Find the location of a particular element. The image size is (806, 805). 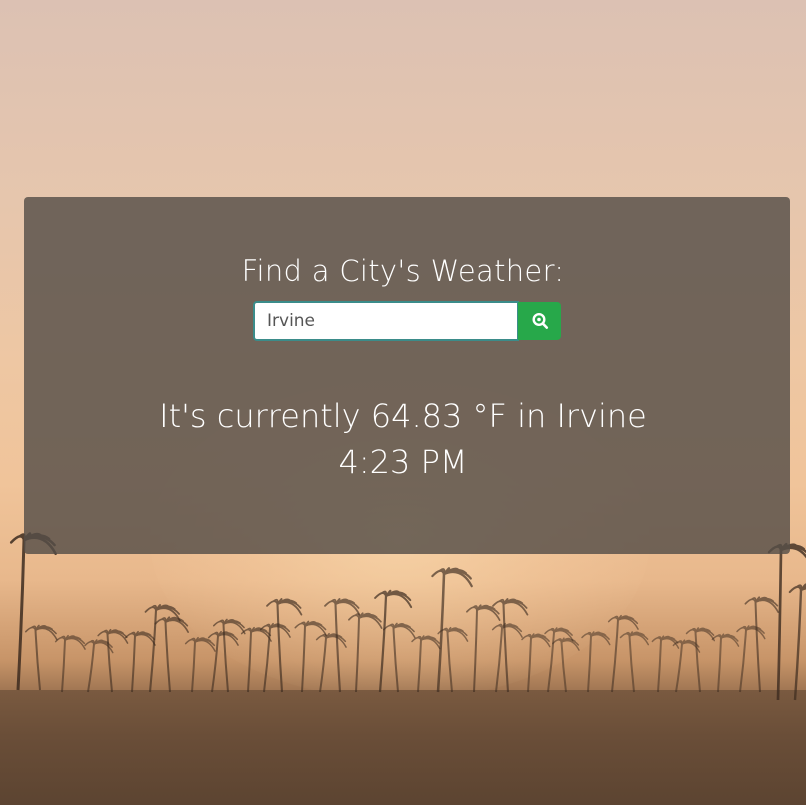

result-connector: in is located at coordinates (531, 416).